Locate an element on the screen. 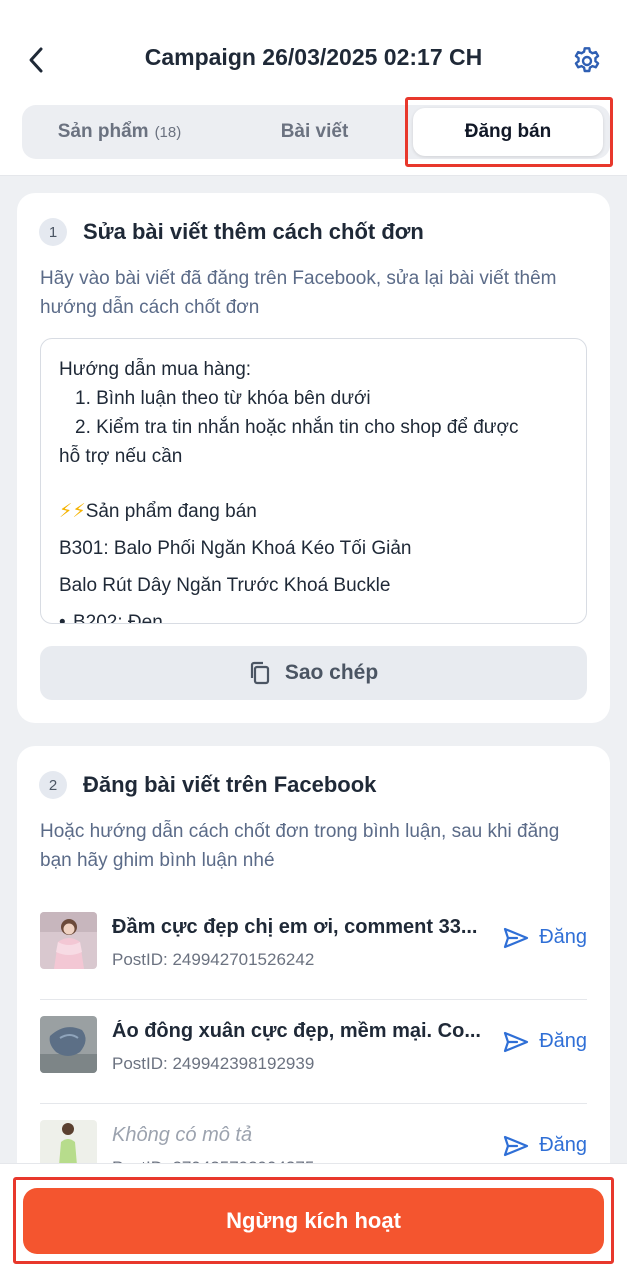  tab-posts: Bài viết is located at coordinates (314, 132).